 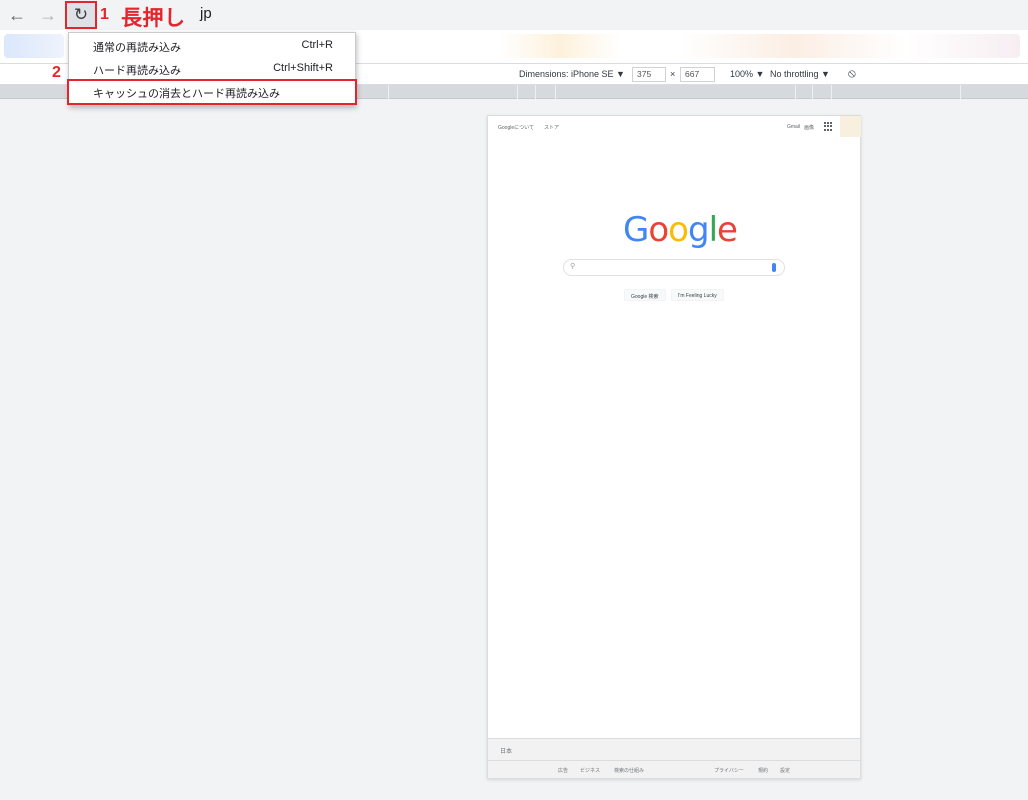 What do you see at coordinates (636, 230) in the screenshot?
I see `logo-letter: G` at bounding box center [636, 230].